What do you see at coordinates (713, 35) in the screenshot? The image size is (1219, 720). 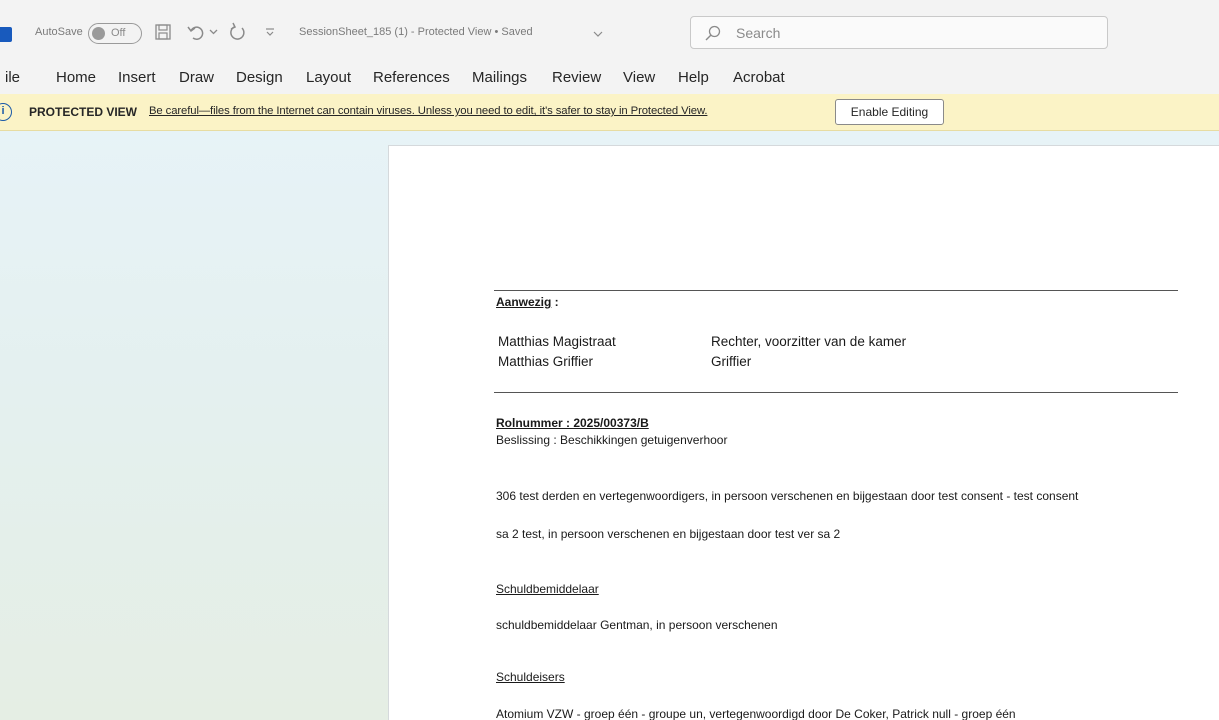 I see `search-icon` at bounding box center [713, 35].